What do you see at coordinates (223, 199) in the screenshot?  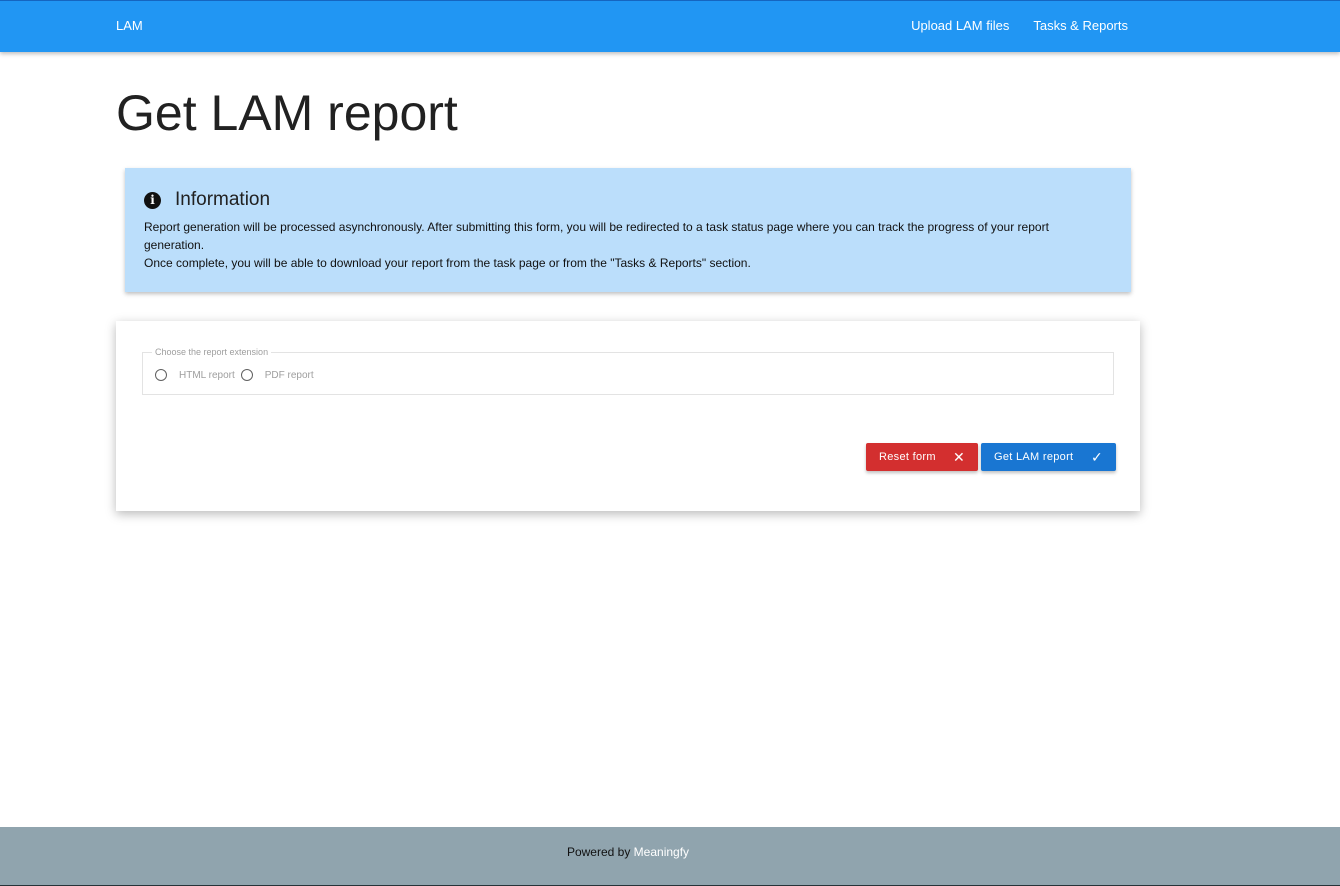 I see `information-title: Information` at bounding box center [223, 199].